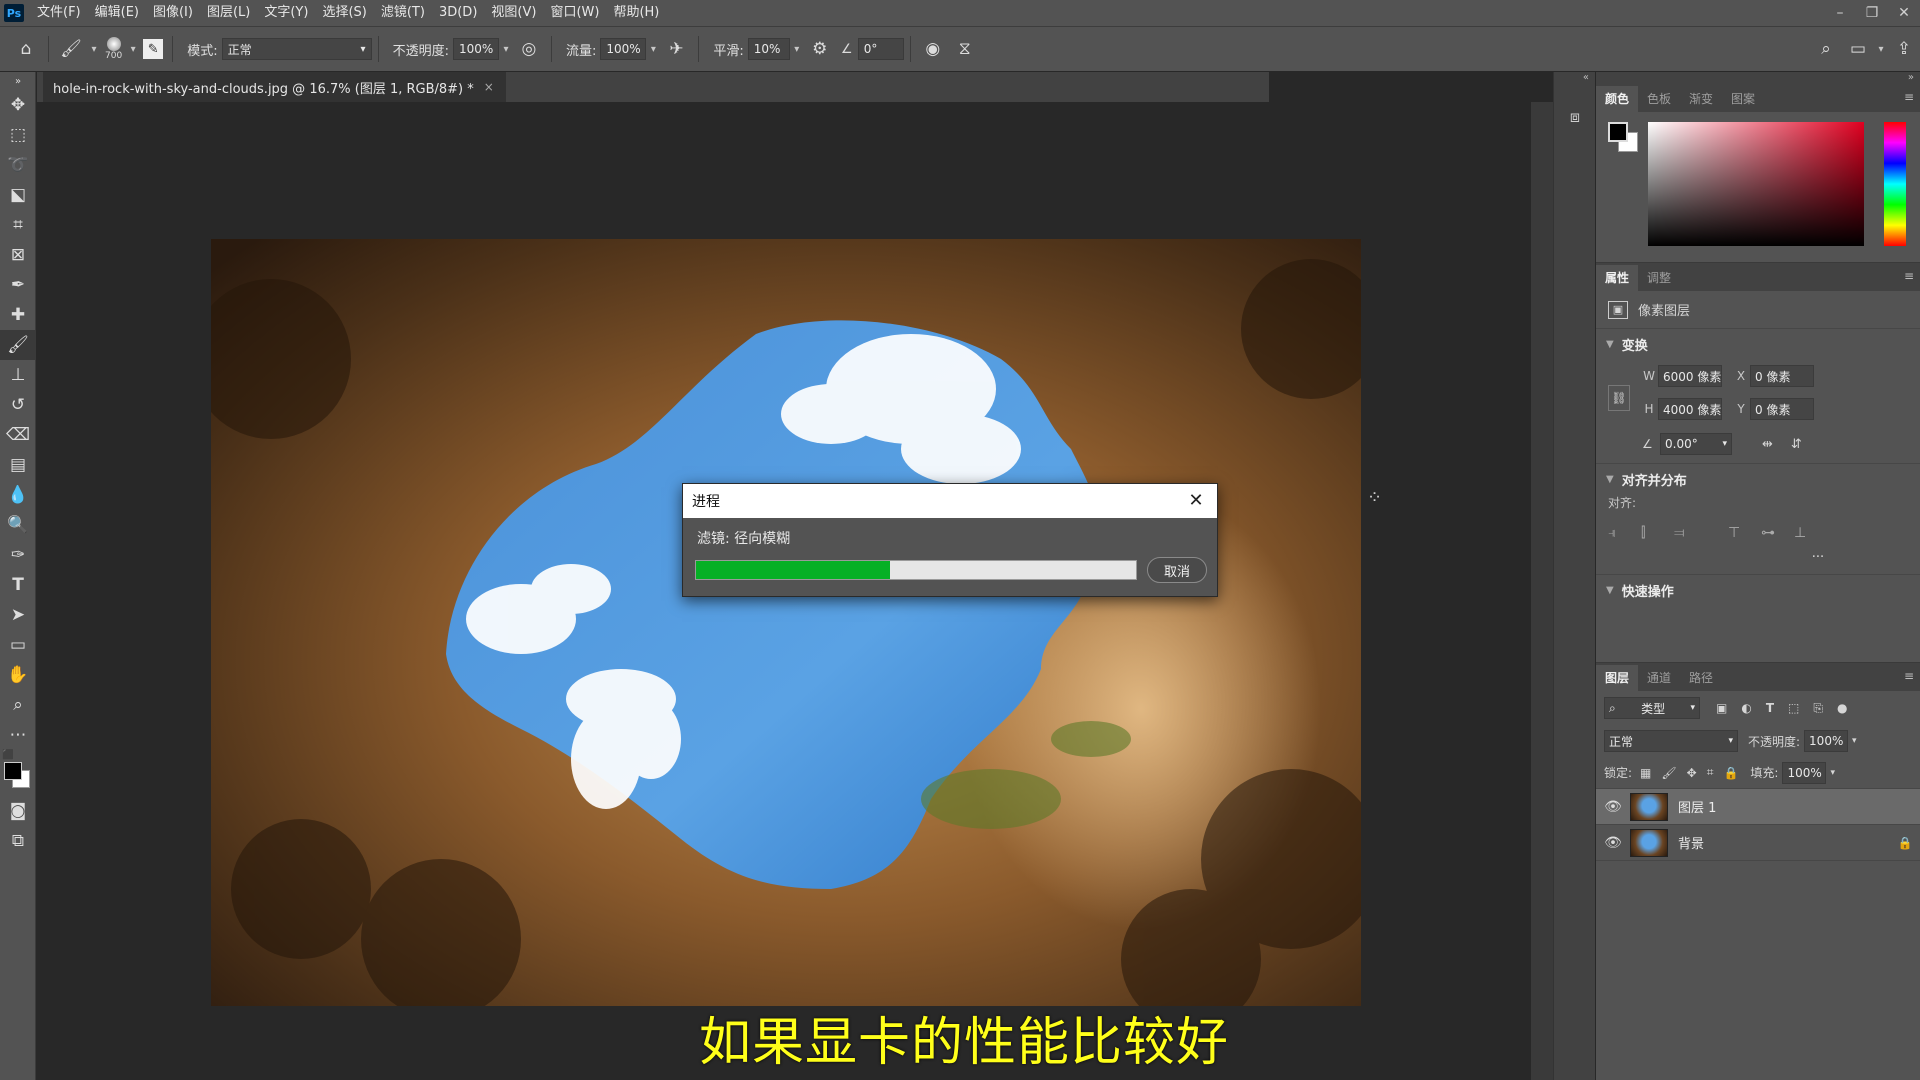 The image size is (1920, 1080). What do you see at coordinates (1818, 708) in the screenshot?
I see `filter-smart-object-icon: ⎘` at bounding box center [1818, 708].